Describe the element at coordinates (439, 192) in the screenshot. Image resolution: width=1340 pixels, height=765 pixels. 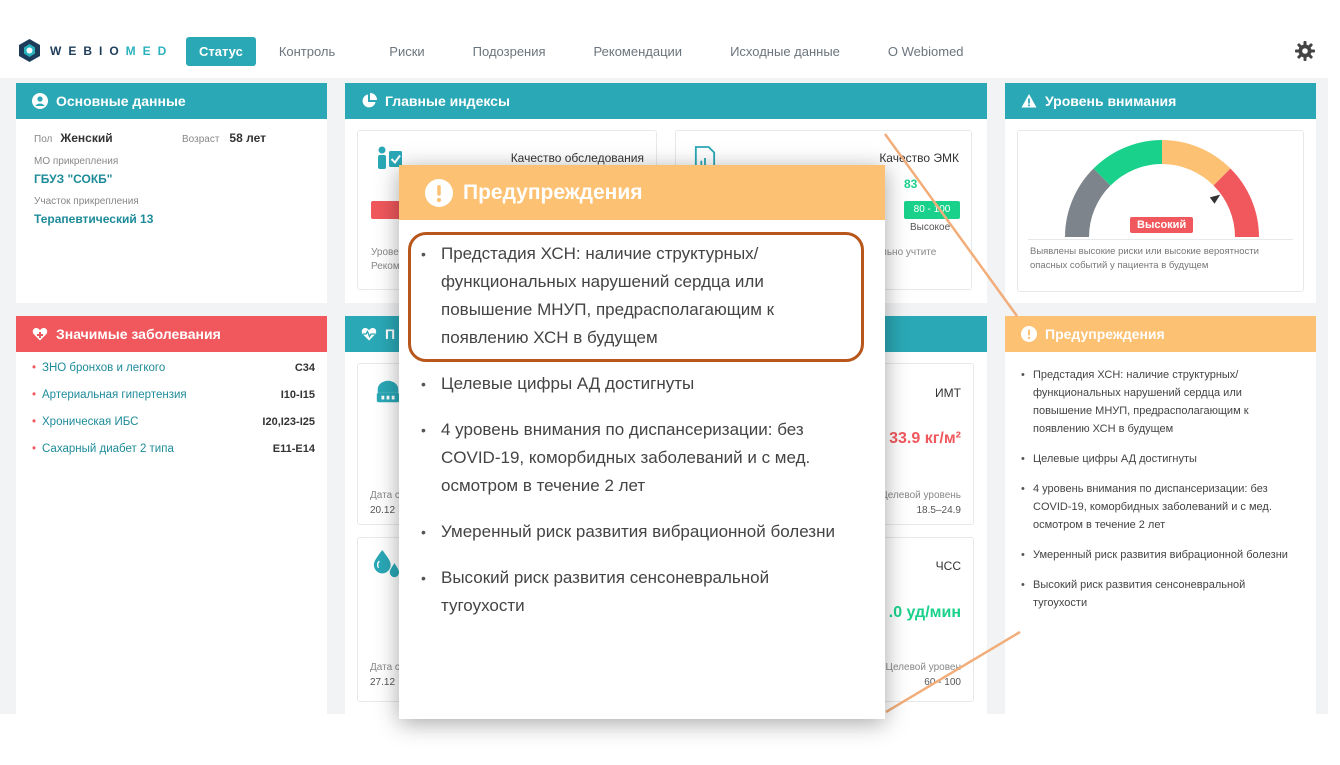
I see `exclamation-circle-icon` at that location.